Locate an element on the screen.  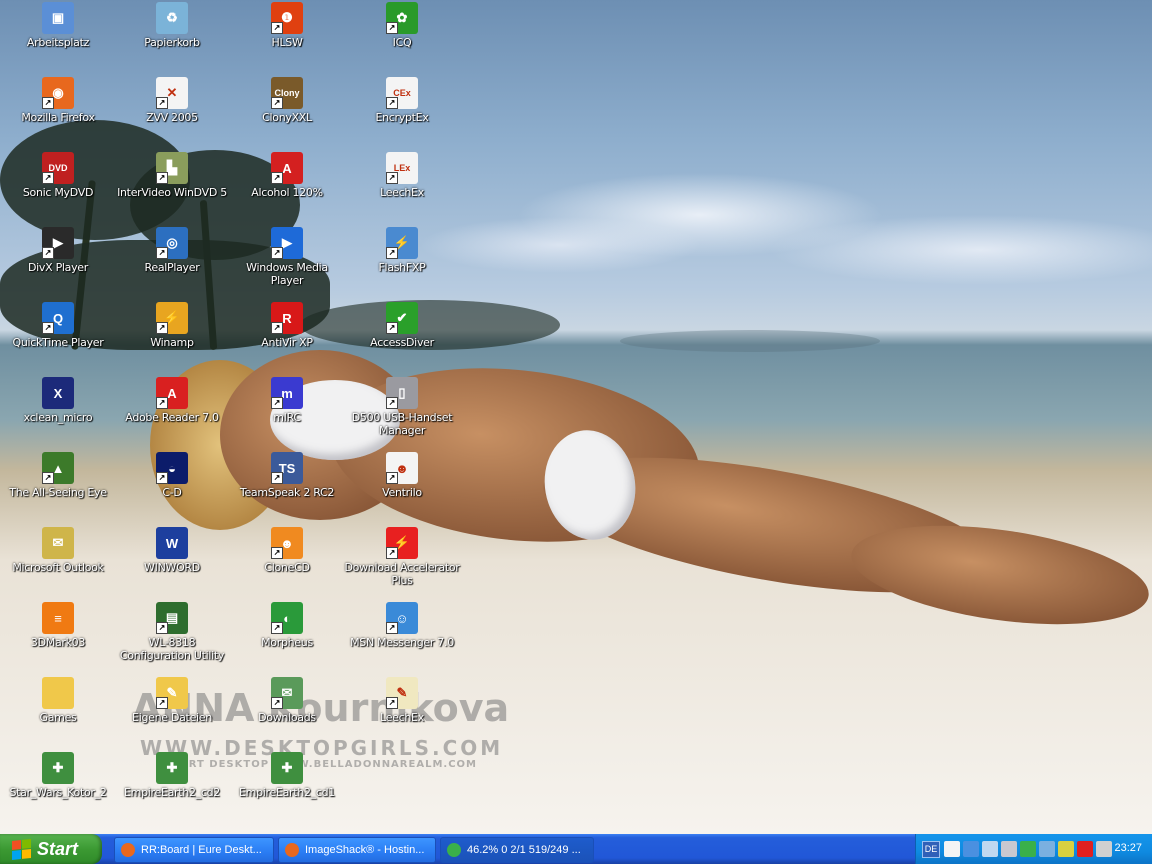
desktop-icon: ⚡ ↗ Download Accelerator Plus is located at coordinates (402, 557).